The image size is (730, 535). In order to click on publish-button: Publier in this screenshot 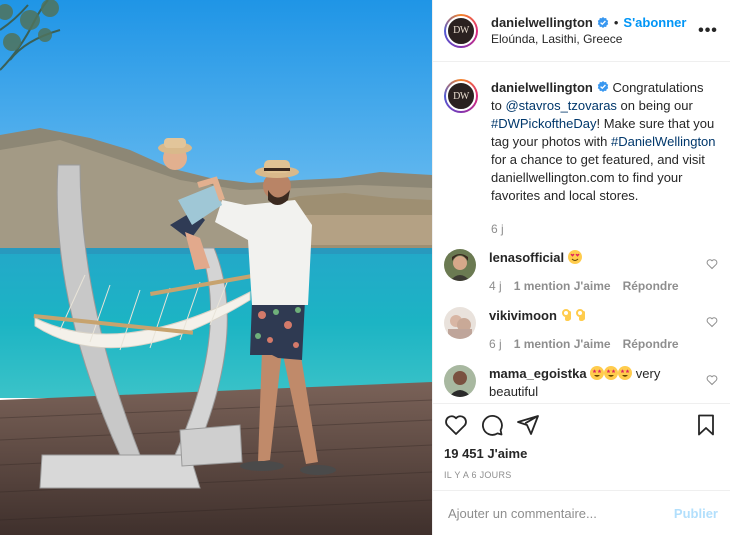, I will do `click(696, 513)`.